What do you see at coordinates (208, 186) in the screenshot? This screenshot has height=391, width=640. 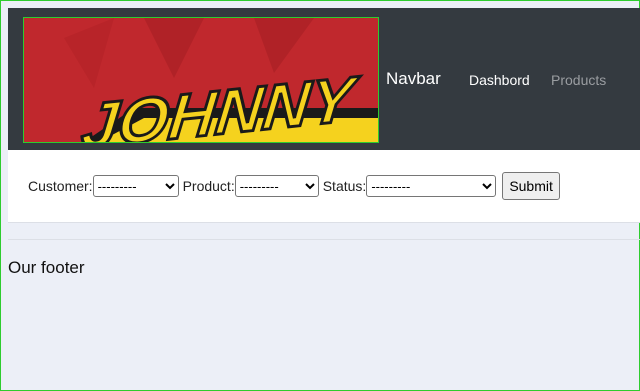 I see `product-label: Product:` at bounding box center [208, 186].